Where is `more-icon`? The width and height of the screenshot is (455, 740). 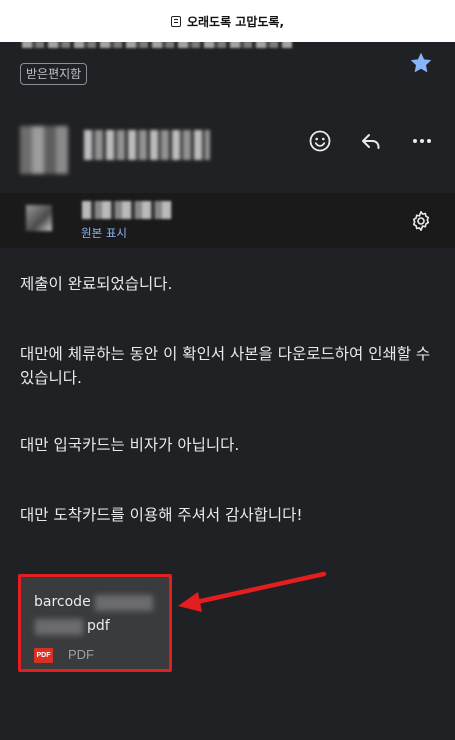 more-icon is located at coordinates (422, 141).